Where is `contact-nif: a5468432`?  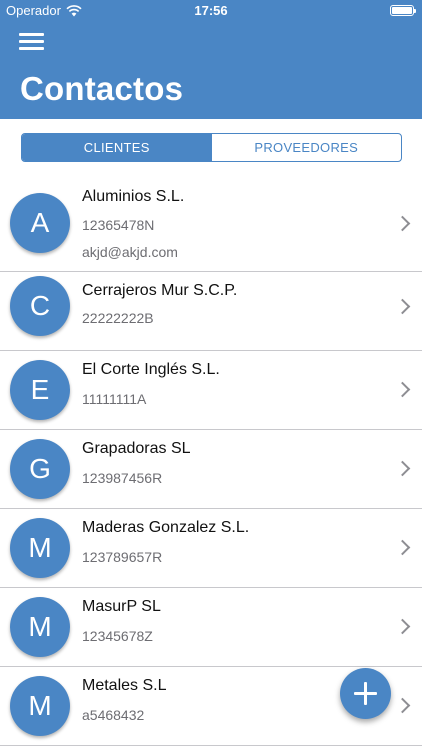 contact-nif: a5468432 is located at coordinates (113, 715).